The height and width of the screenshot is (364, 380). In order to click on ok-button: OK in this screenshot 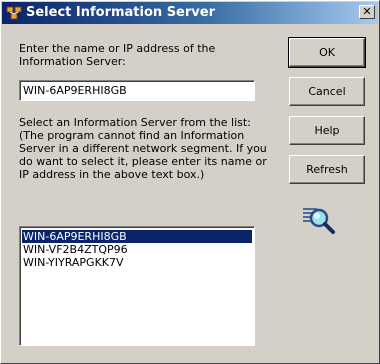, I will do `click(327, 52)`.